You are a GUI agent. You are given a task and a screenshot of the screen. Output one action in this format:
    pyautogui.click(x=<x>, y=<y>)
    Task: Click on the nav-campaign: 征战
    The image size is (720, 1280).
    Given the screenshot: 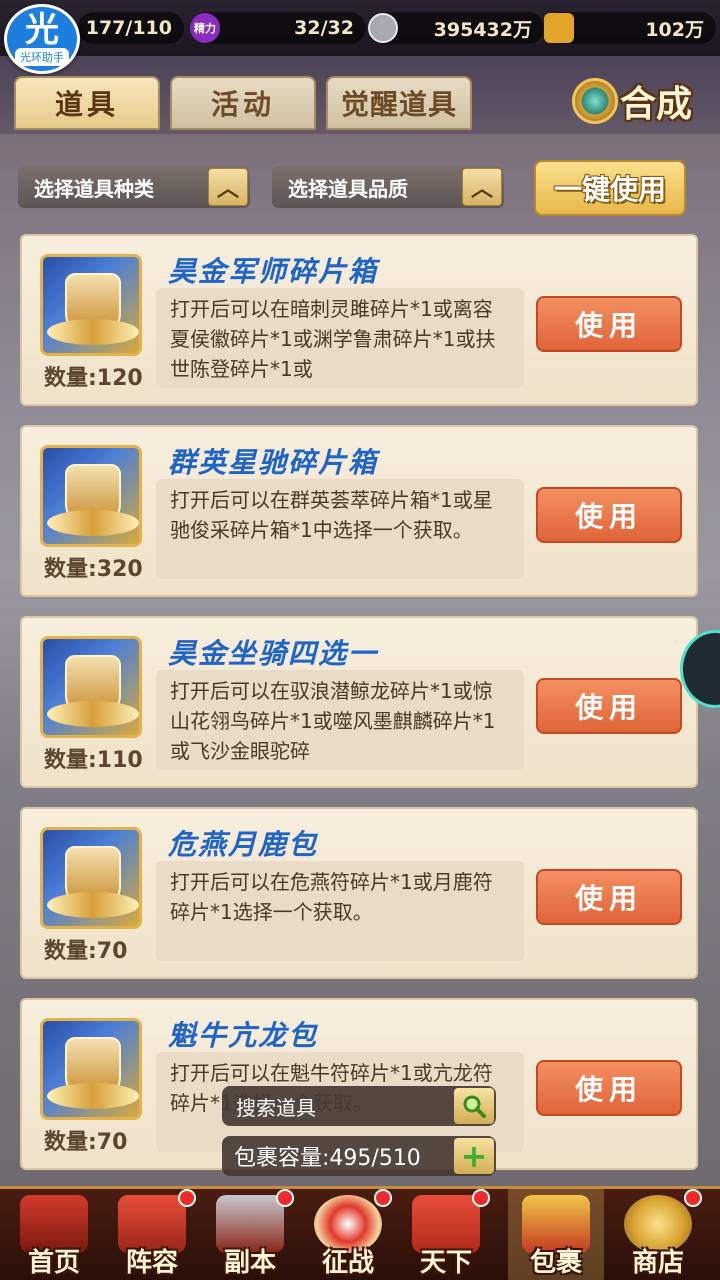 What is the action you would take?
    pyautogui.click(x=348, y=1234)
    